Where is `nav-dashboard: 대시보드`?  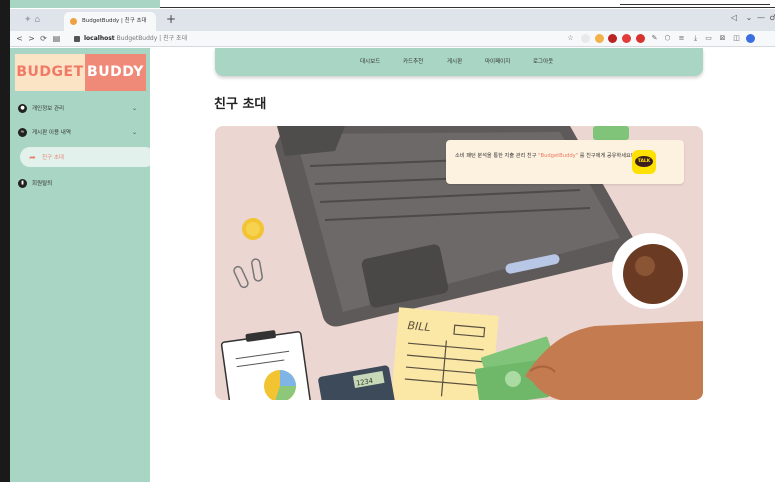 nav-dashboard: 대시보드 is located at coordinates (370, 62).